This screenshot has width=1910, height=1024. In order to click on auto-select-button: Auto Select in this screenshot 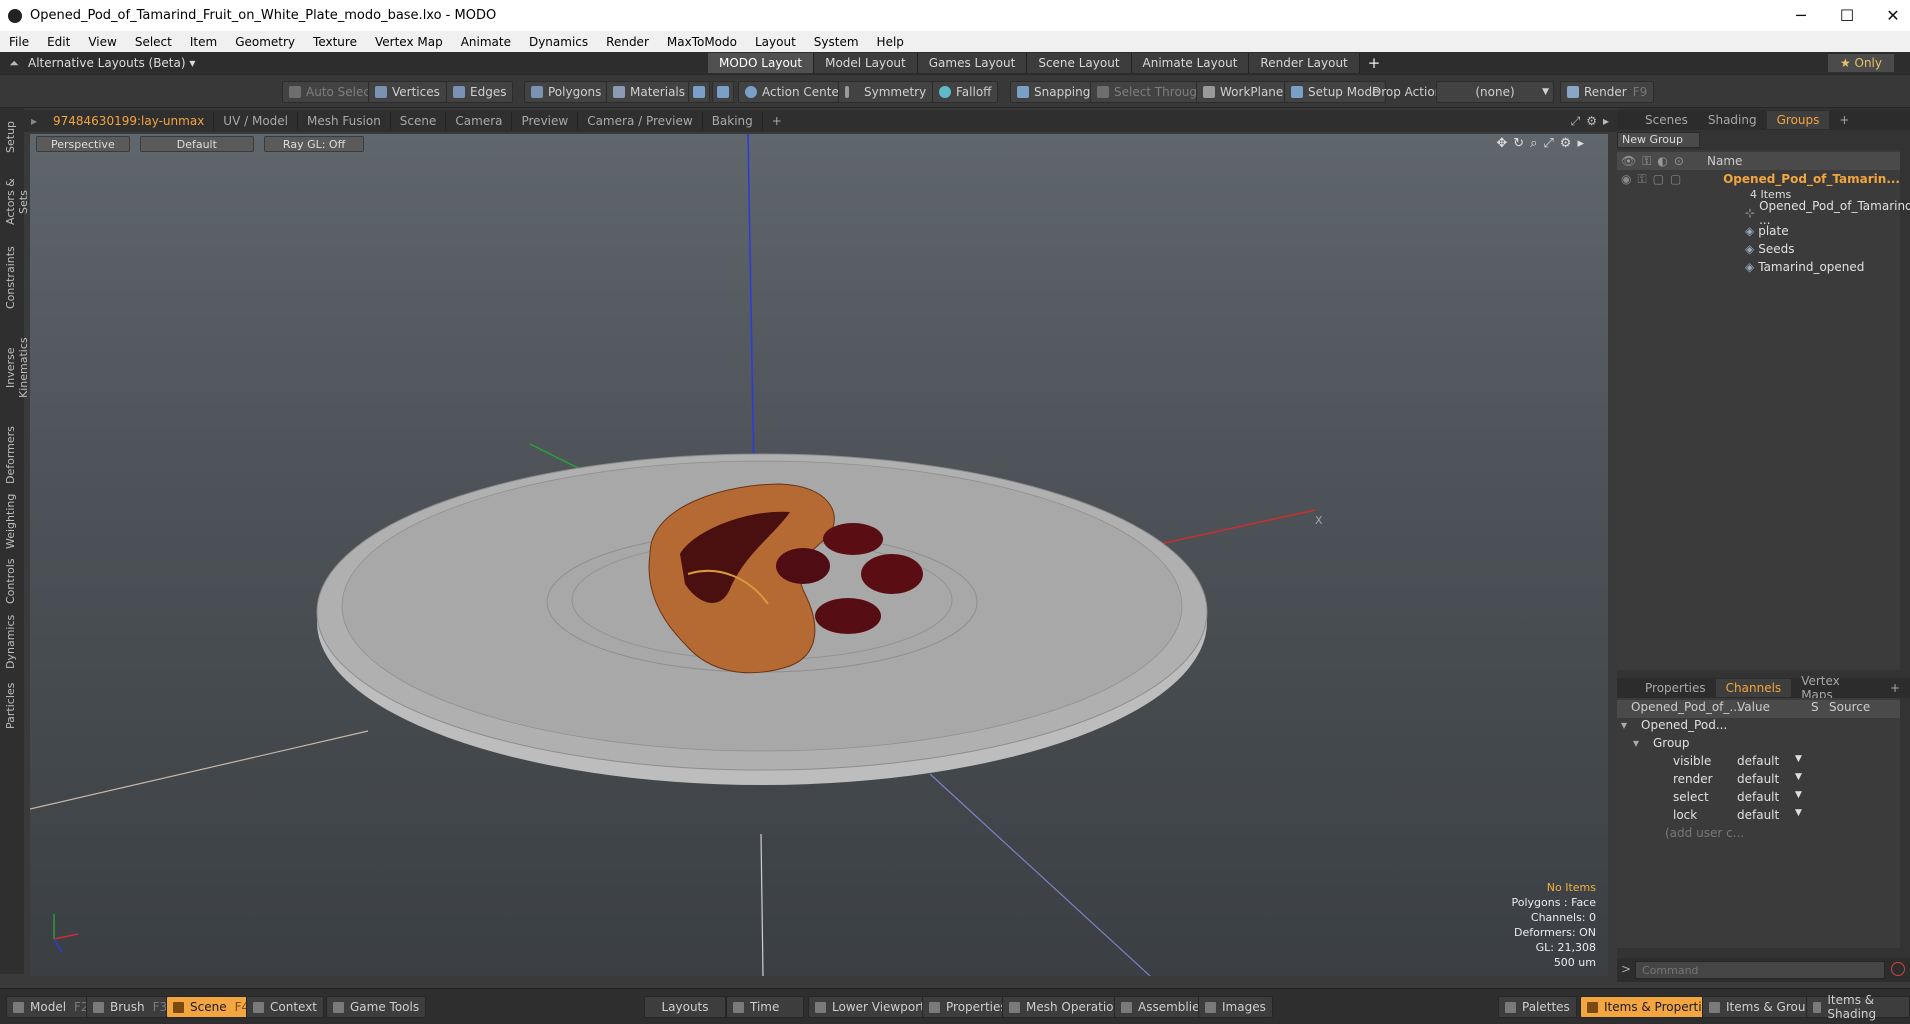, I will do `click(332, 92)`.